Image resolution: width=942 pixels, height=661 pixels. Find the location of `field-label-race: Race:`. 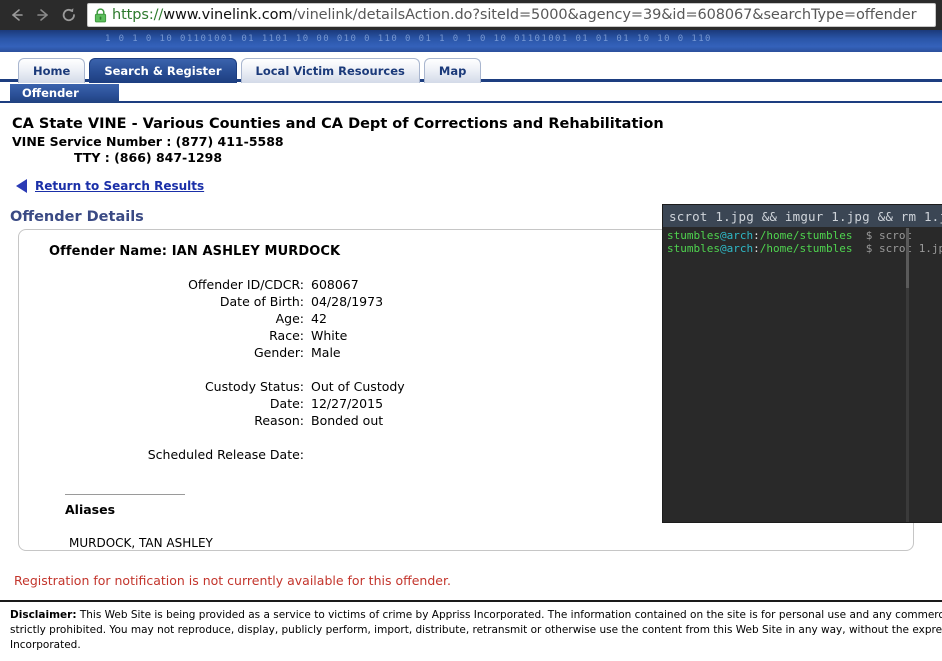

field-label-race: Race: is located at coordinates (286, 335).